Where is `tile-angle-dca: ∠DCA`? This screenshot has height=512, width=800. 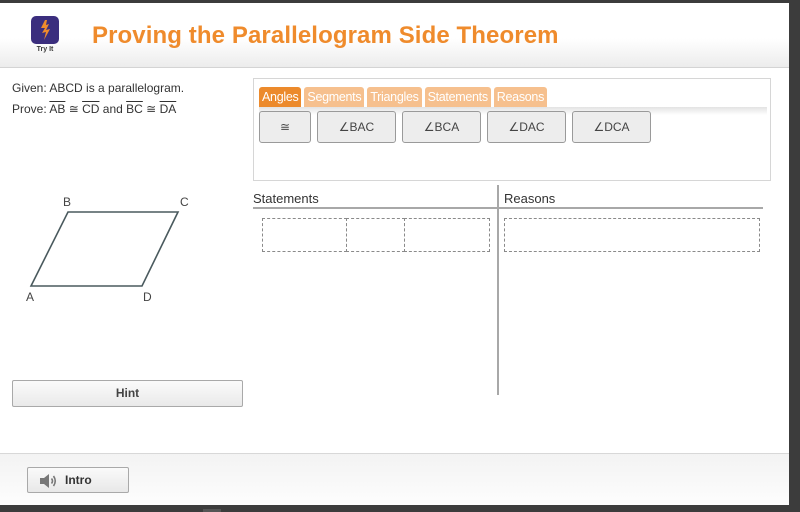
tile-angle-dca: ∠DCA is located at coordinates (611, 127).